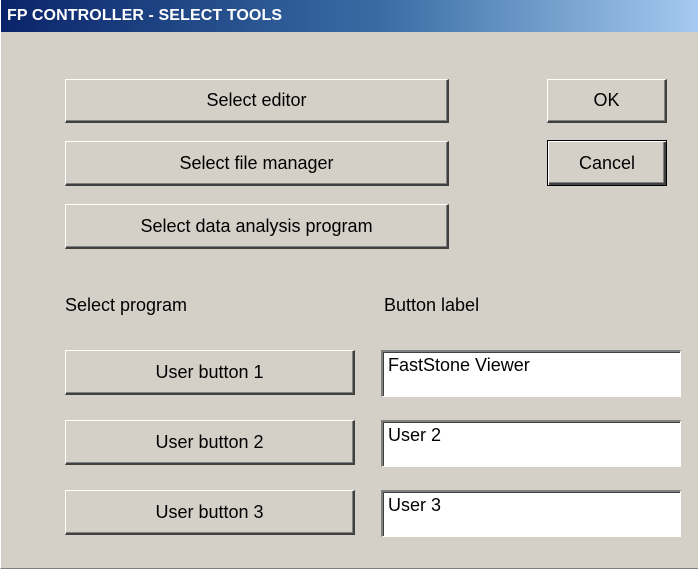 Image resolution: width=698 pixels, height=569 pixels. Describe the element at coordinates (607, 101) in the screenshot. I see `ok-button: OK` at that location.